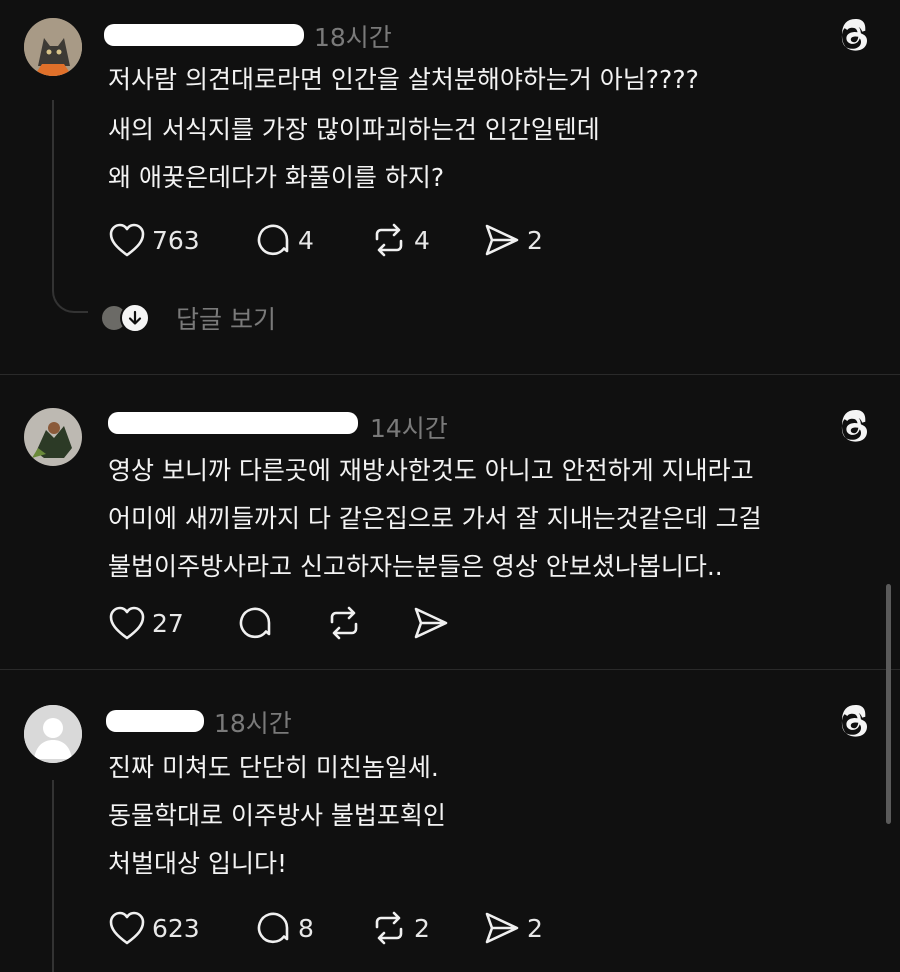  I want to click on like-button: 27, so click(146, 623).